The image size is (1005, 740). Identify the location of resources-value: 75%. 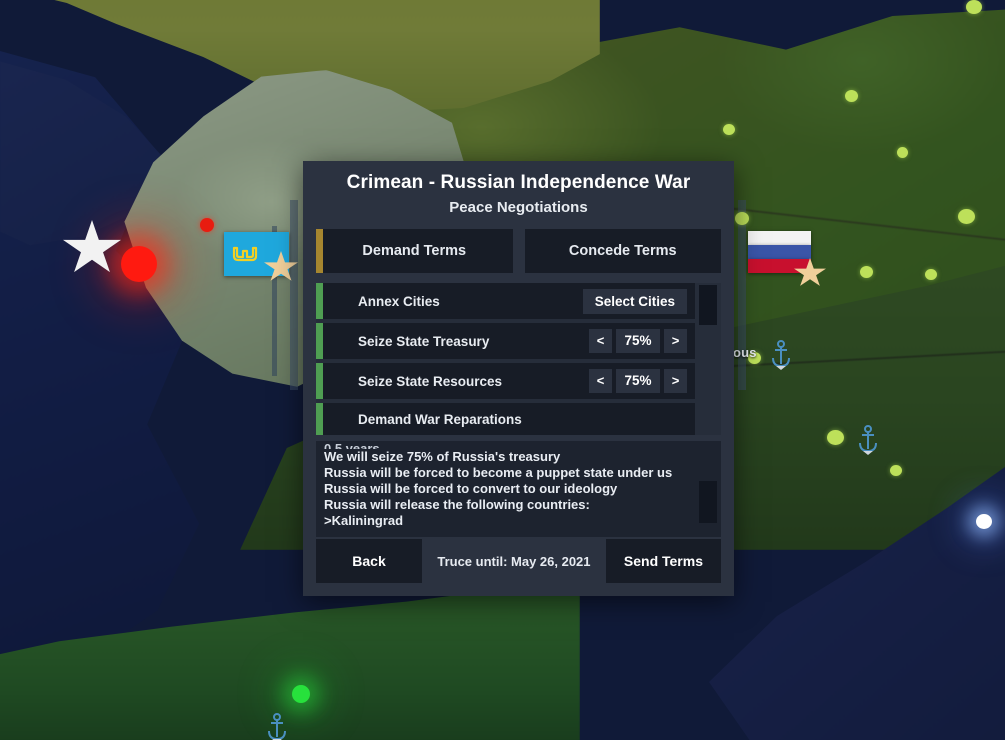
(638, 381).